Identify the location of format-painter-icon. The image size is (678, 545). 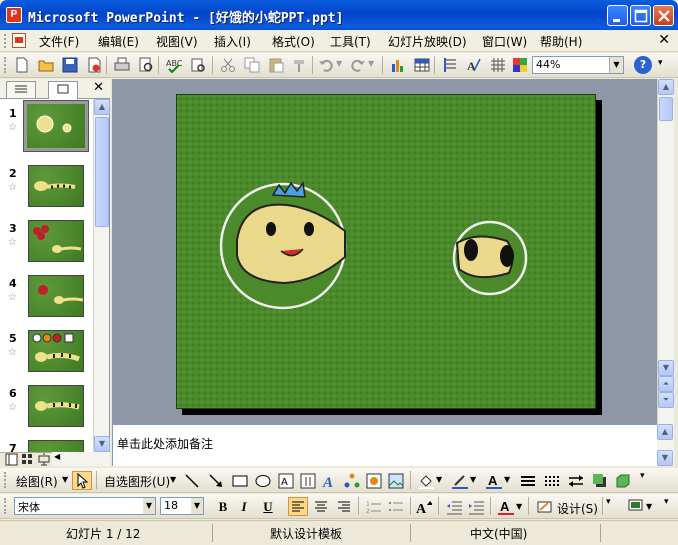
(300, 65).